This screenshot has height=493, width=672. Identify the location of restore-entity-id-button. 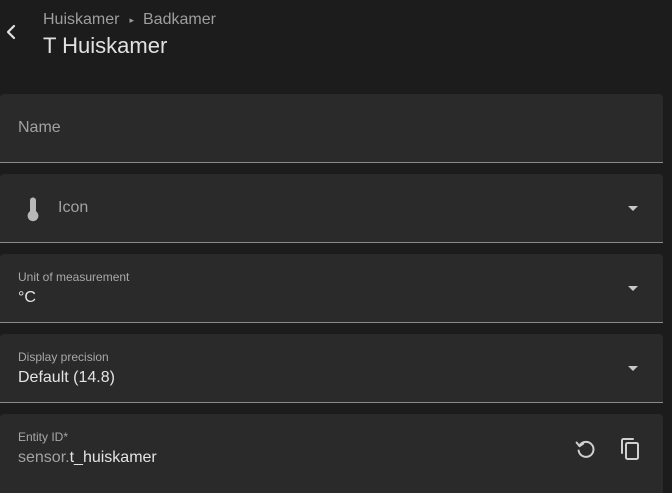
(586, 449).